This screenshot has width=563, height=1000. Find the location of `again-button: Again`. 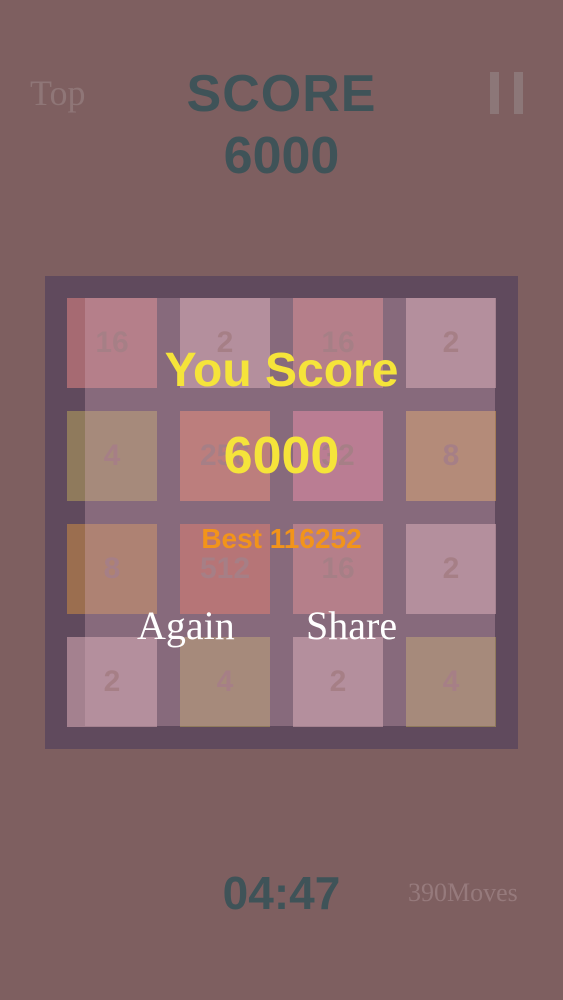

again-button: Again is located at coordinates (186, 625).